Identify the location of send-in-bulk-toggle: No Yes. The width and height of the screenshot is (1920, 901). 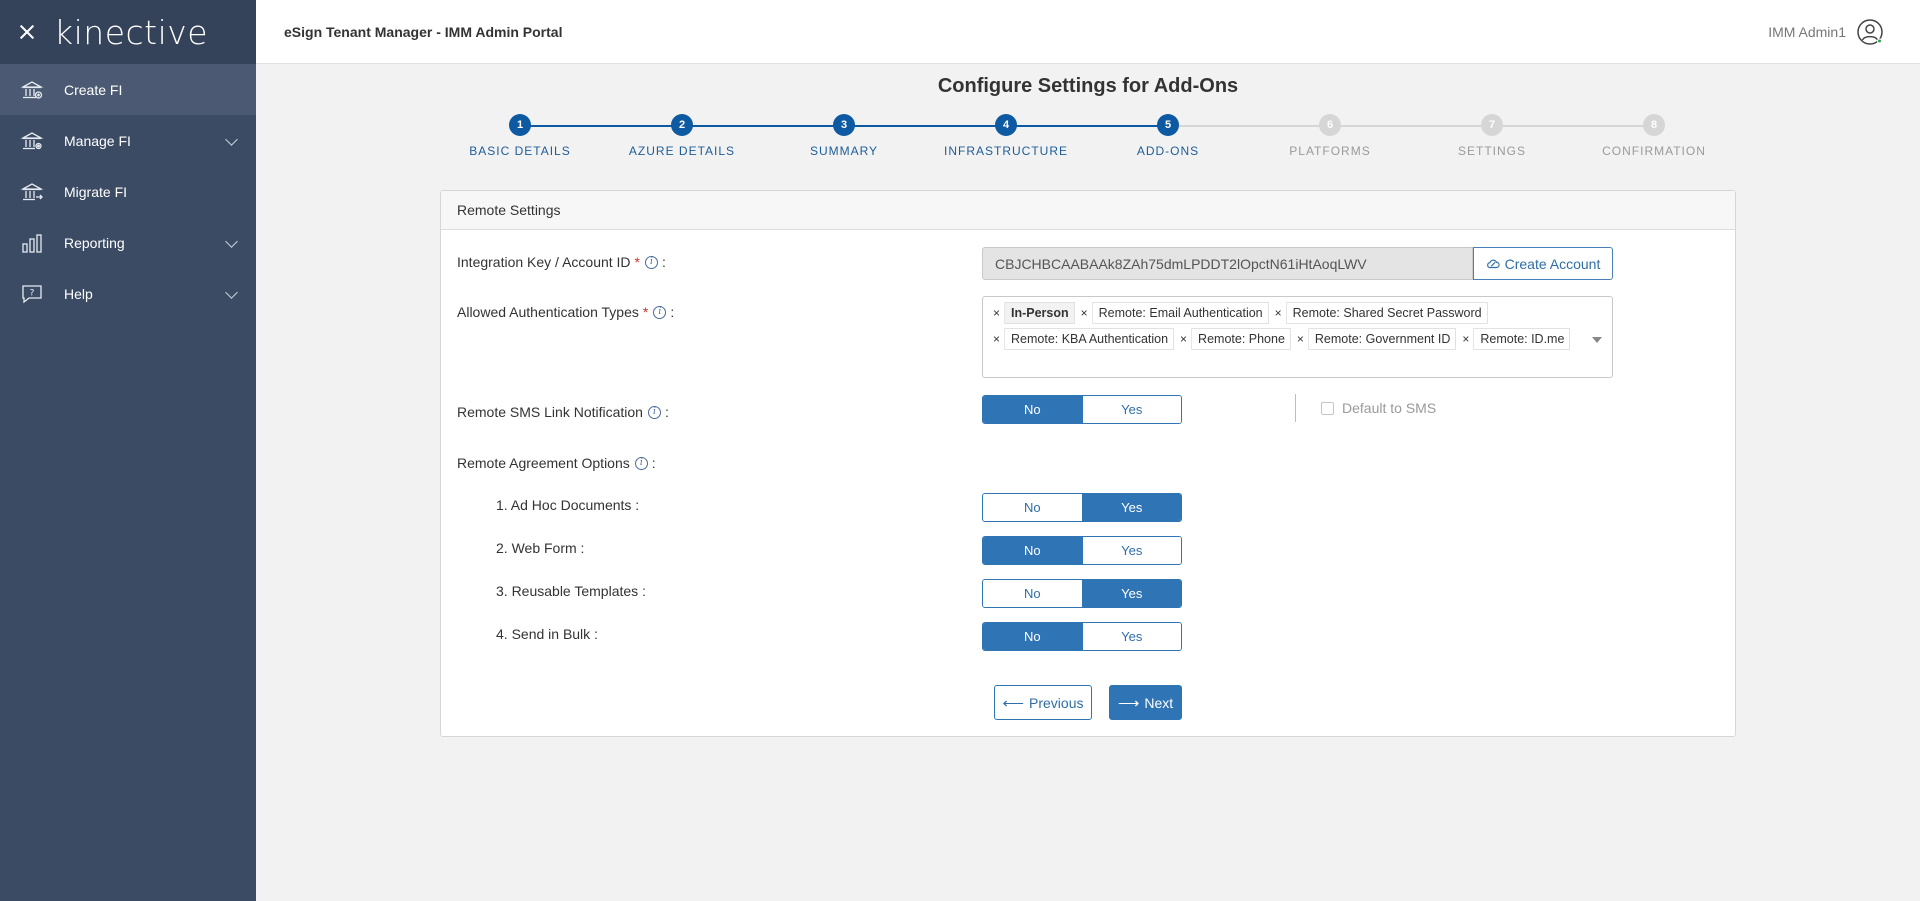
(1082, 636).